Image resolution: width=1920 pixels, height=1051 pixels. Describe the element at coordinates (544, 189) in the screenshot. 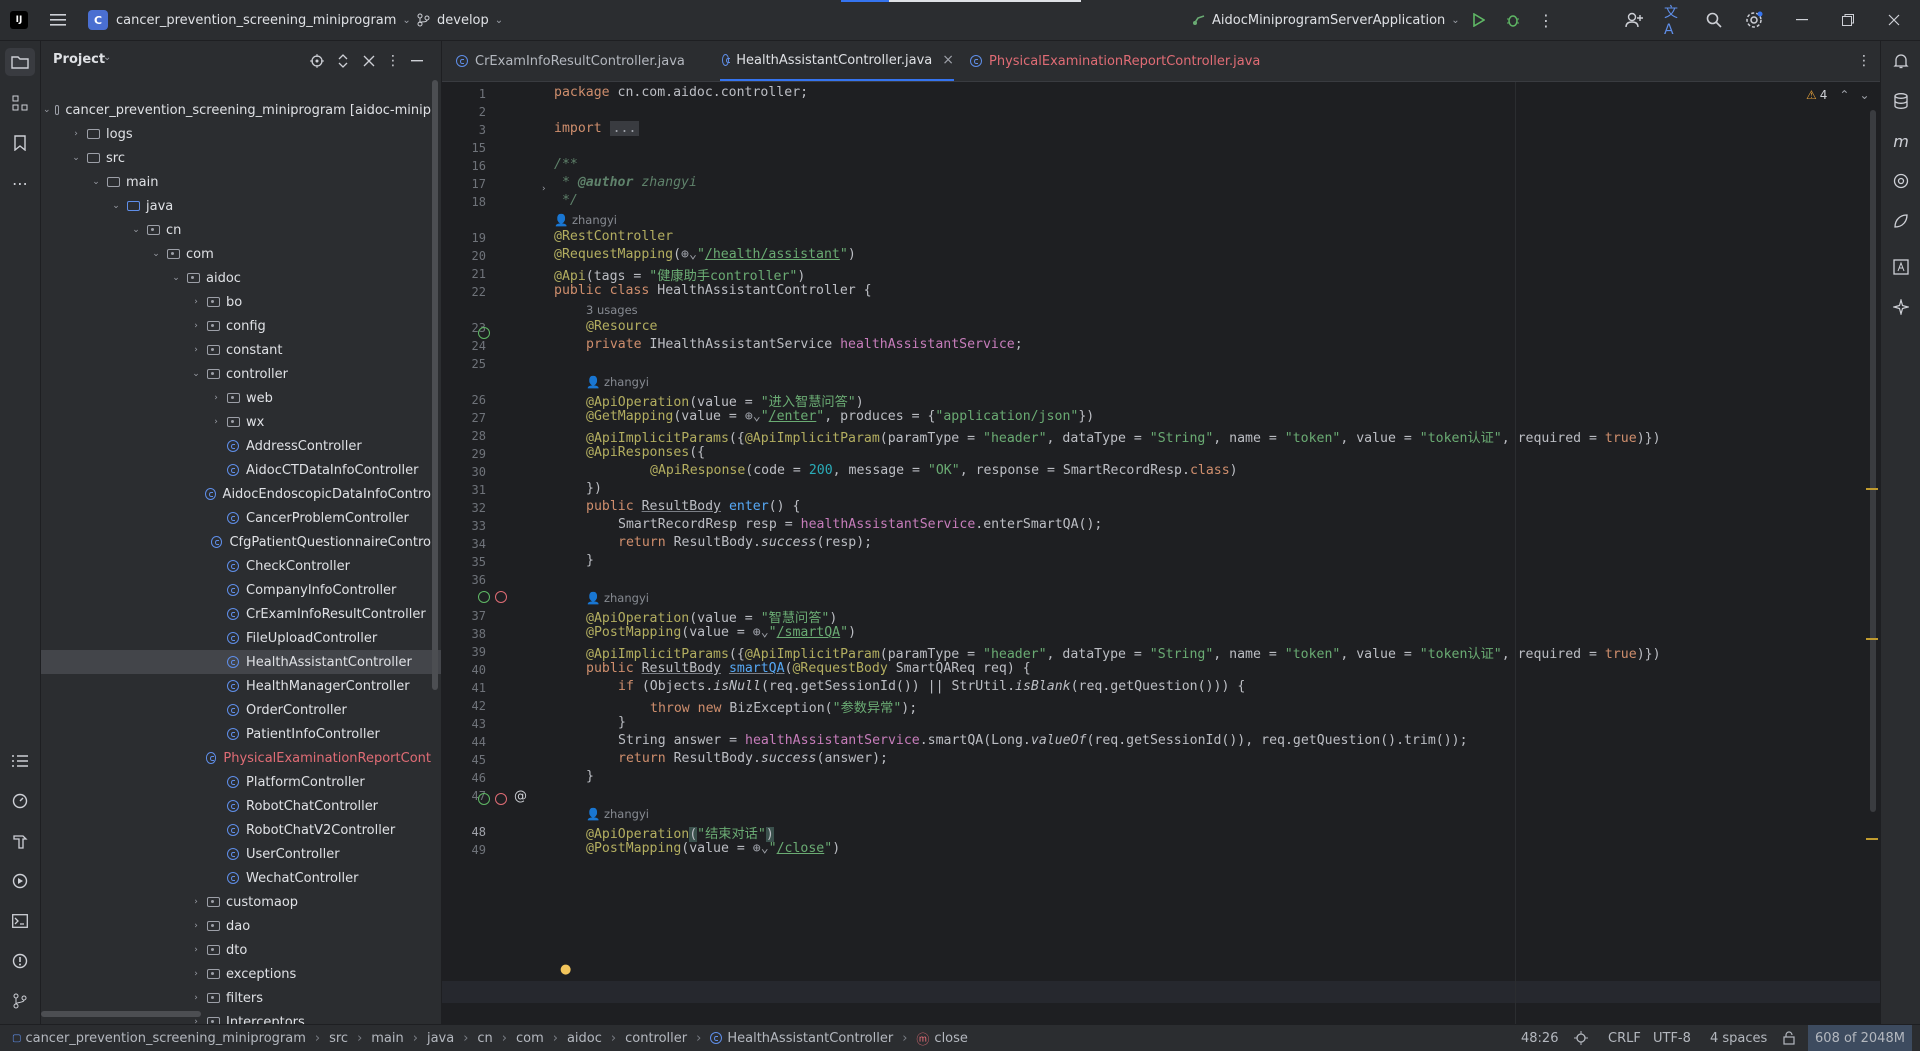

I see `fold-arrow-icon: ›` at that location.